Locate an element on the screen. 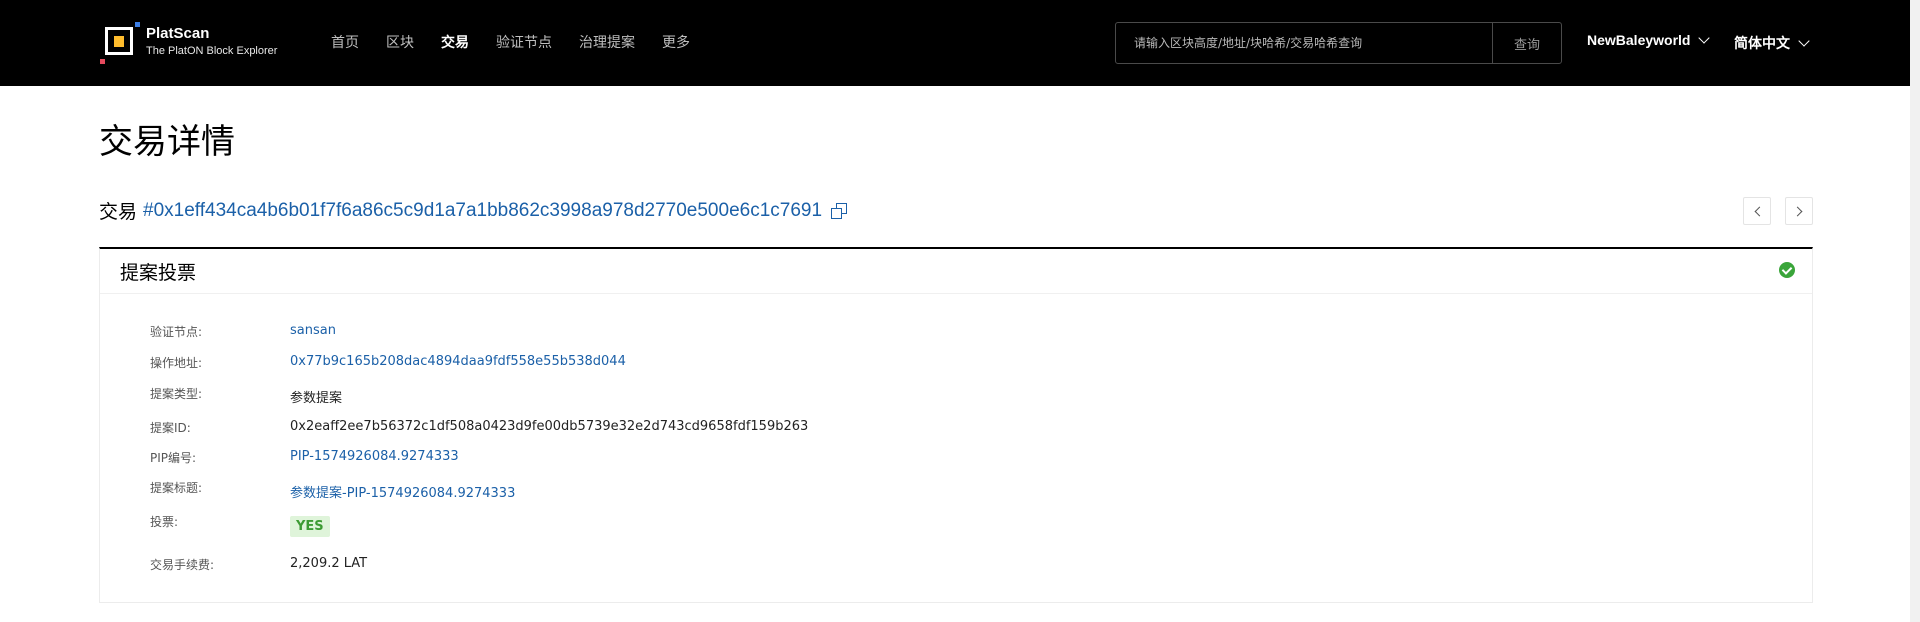  next-tx-button is located at coordinates (1799, 211).